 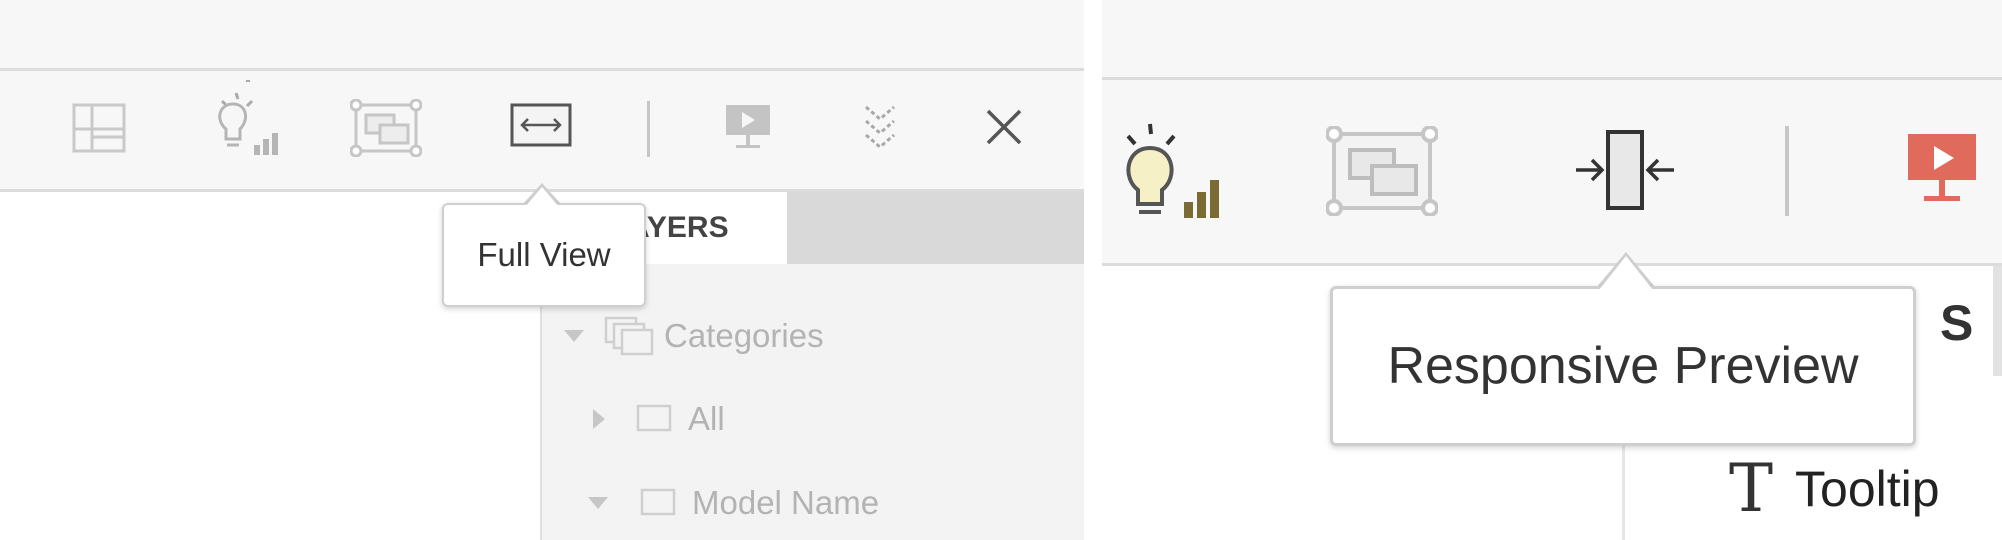 I want to click on caret-right-icon, so click(x=599, y=419).